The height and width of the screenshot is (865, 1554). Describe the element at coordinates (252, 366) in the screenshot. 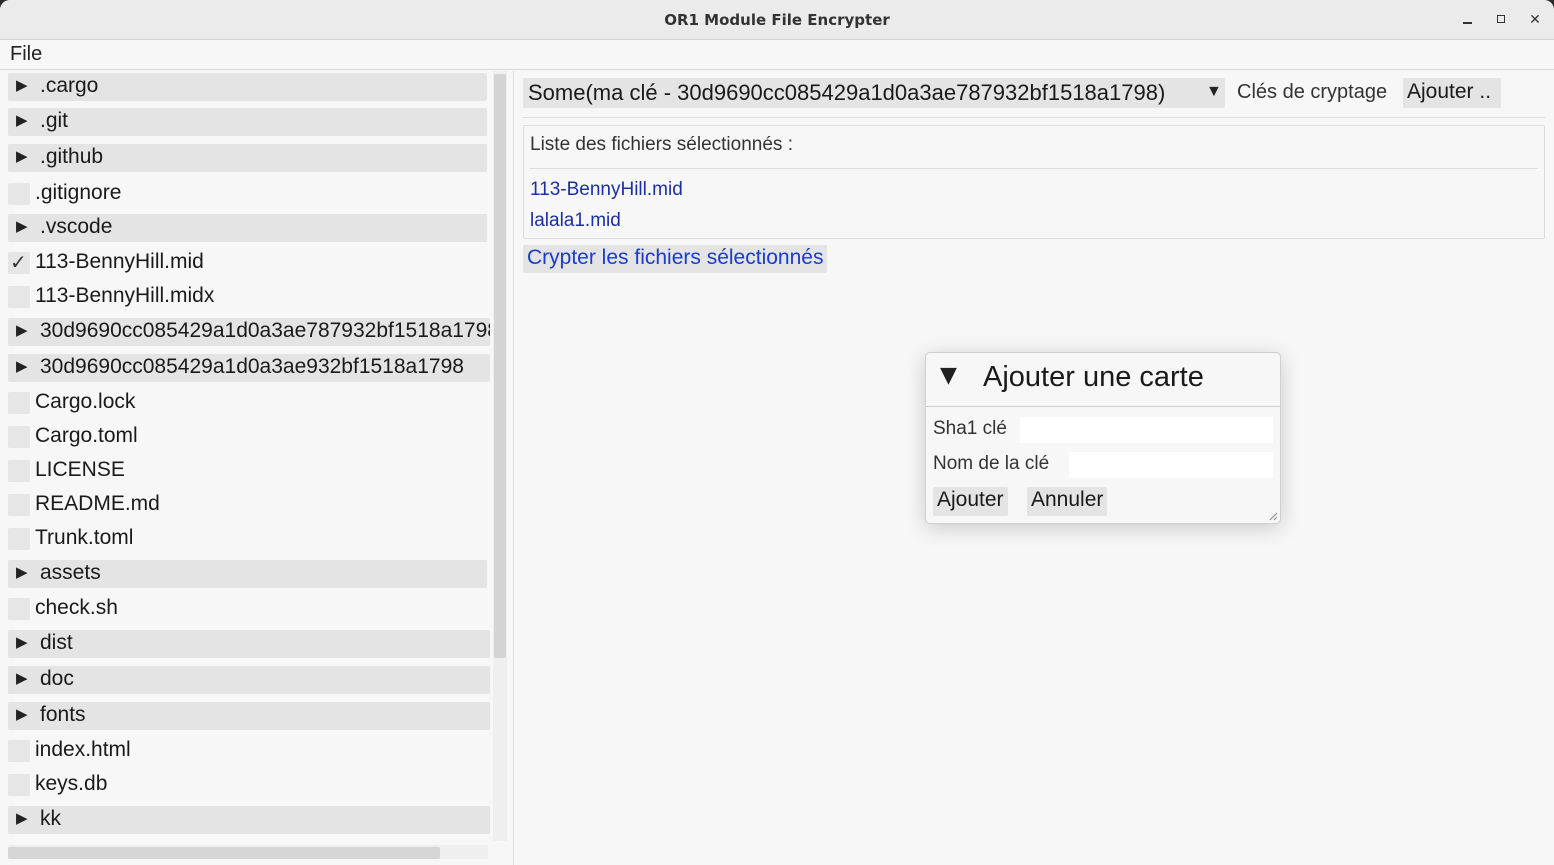

I see `tree-folder-label: 30d9690cc085429a1d0a3ae932bf1518a1798` at that location.